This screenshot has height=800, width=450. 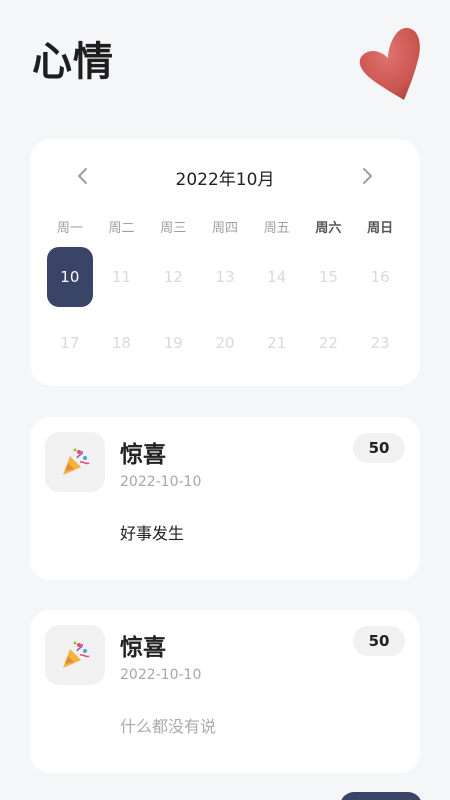 I want to click on weekday-label: 周日, so click(x=380, y=228).